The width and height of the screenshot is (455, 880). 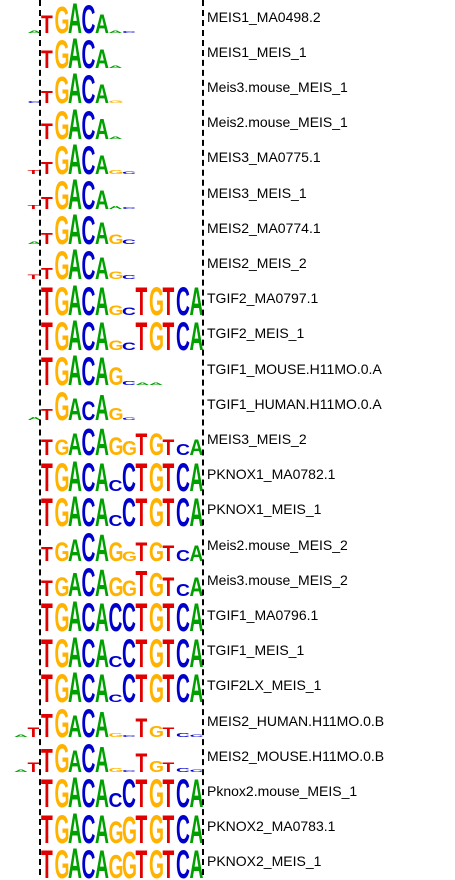 I want to click on motif-label: Meis3.mouse_MEIS_1, so click(x=277, y=86).